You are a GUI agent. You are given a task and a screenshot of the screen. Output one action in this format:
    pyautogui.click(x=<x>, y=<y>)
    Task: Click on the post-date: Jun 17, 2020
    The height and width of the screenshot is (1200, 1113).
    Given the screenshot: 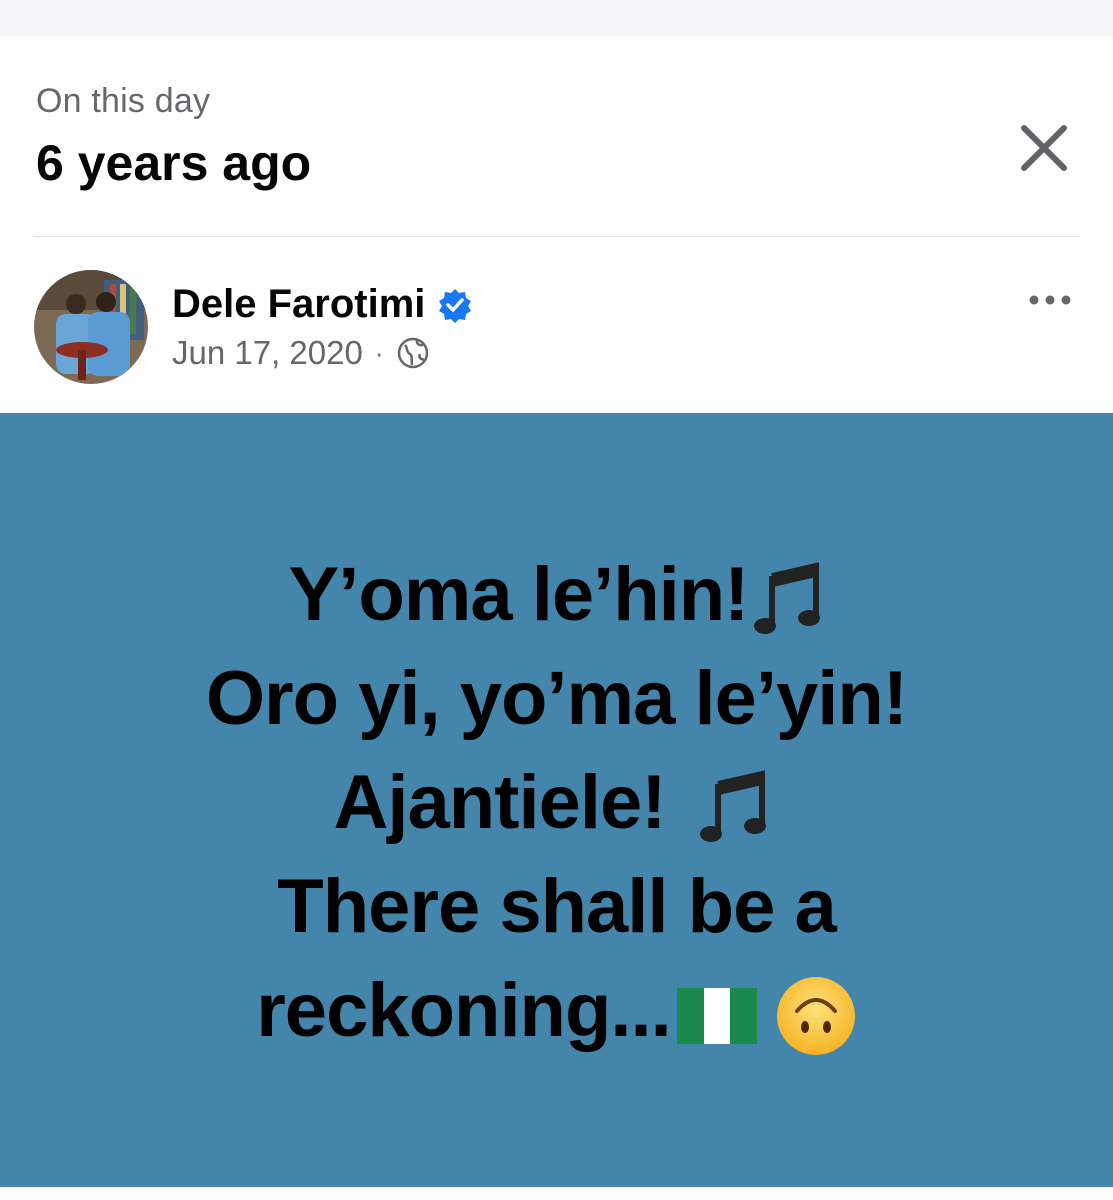 What is the action you would take?
    pyautogui.click(x=267, y=353)
    